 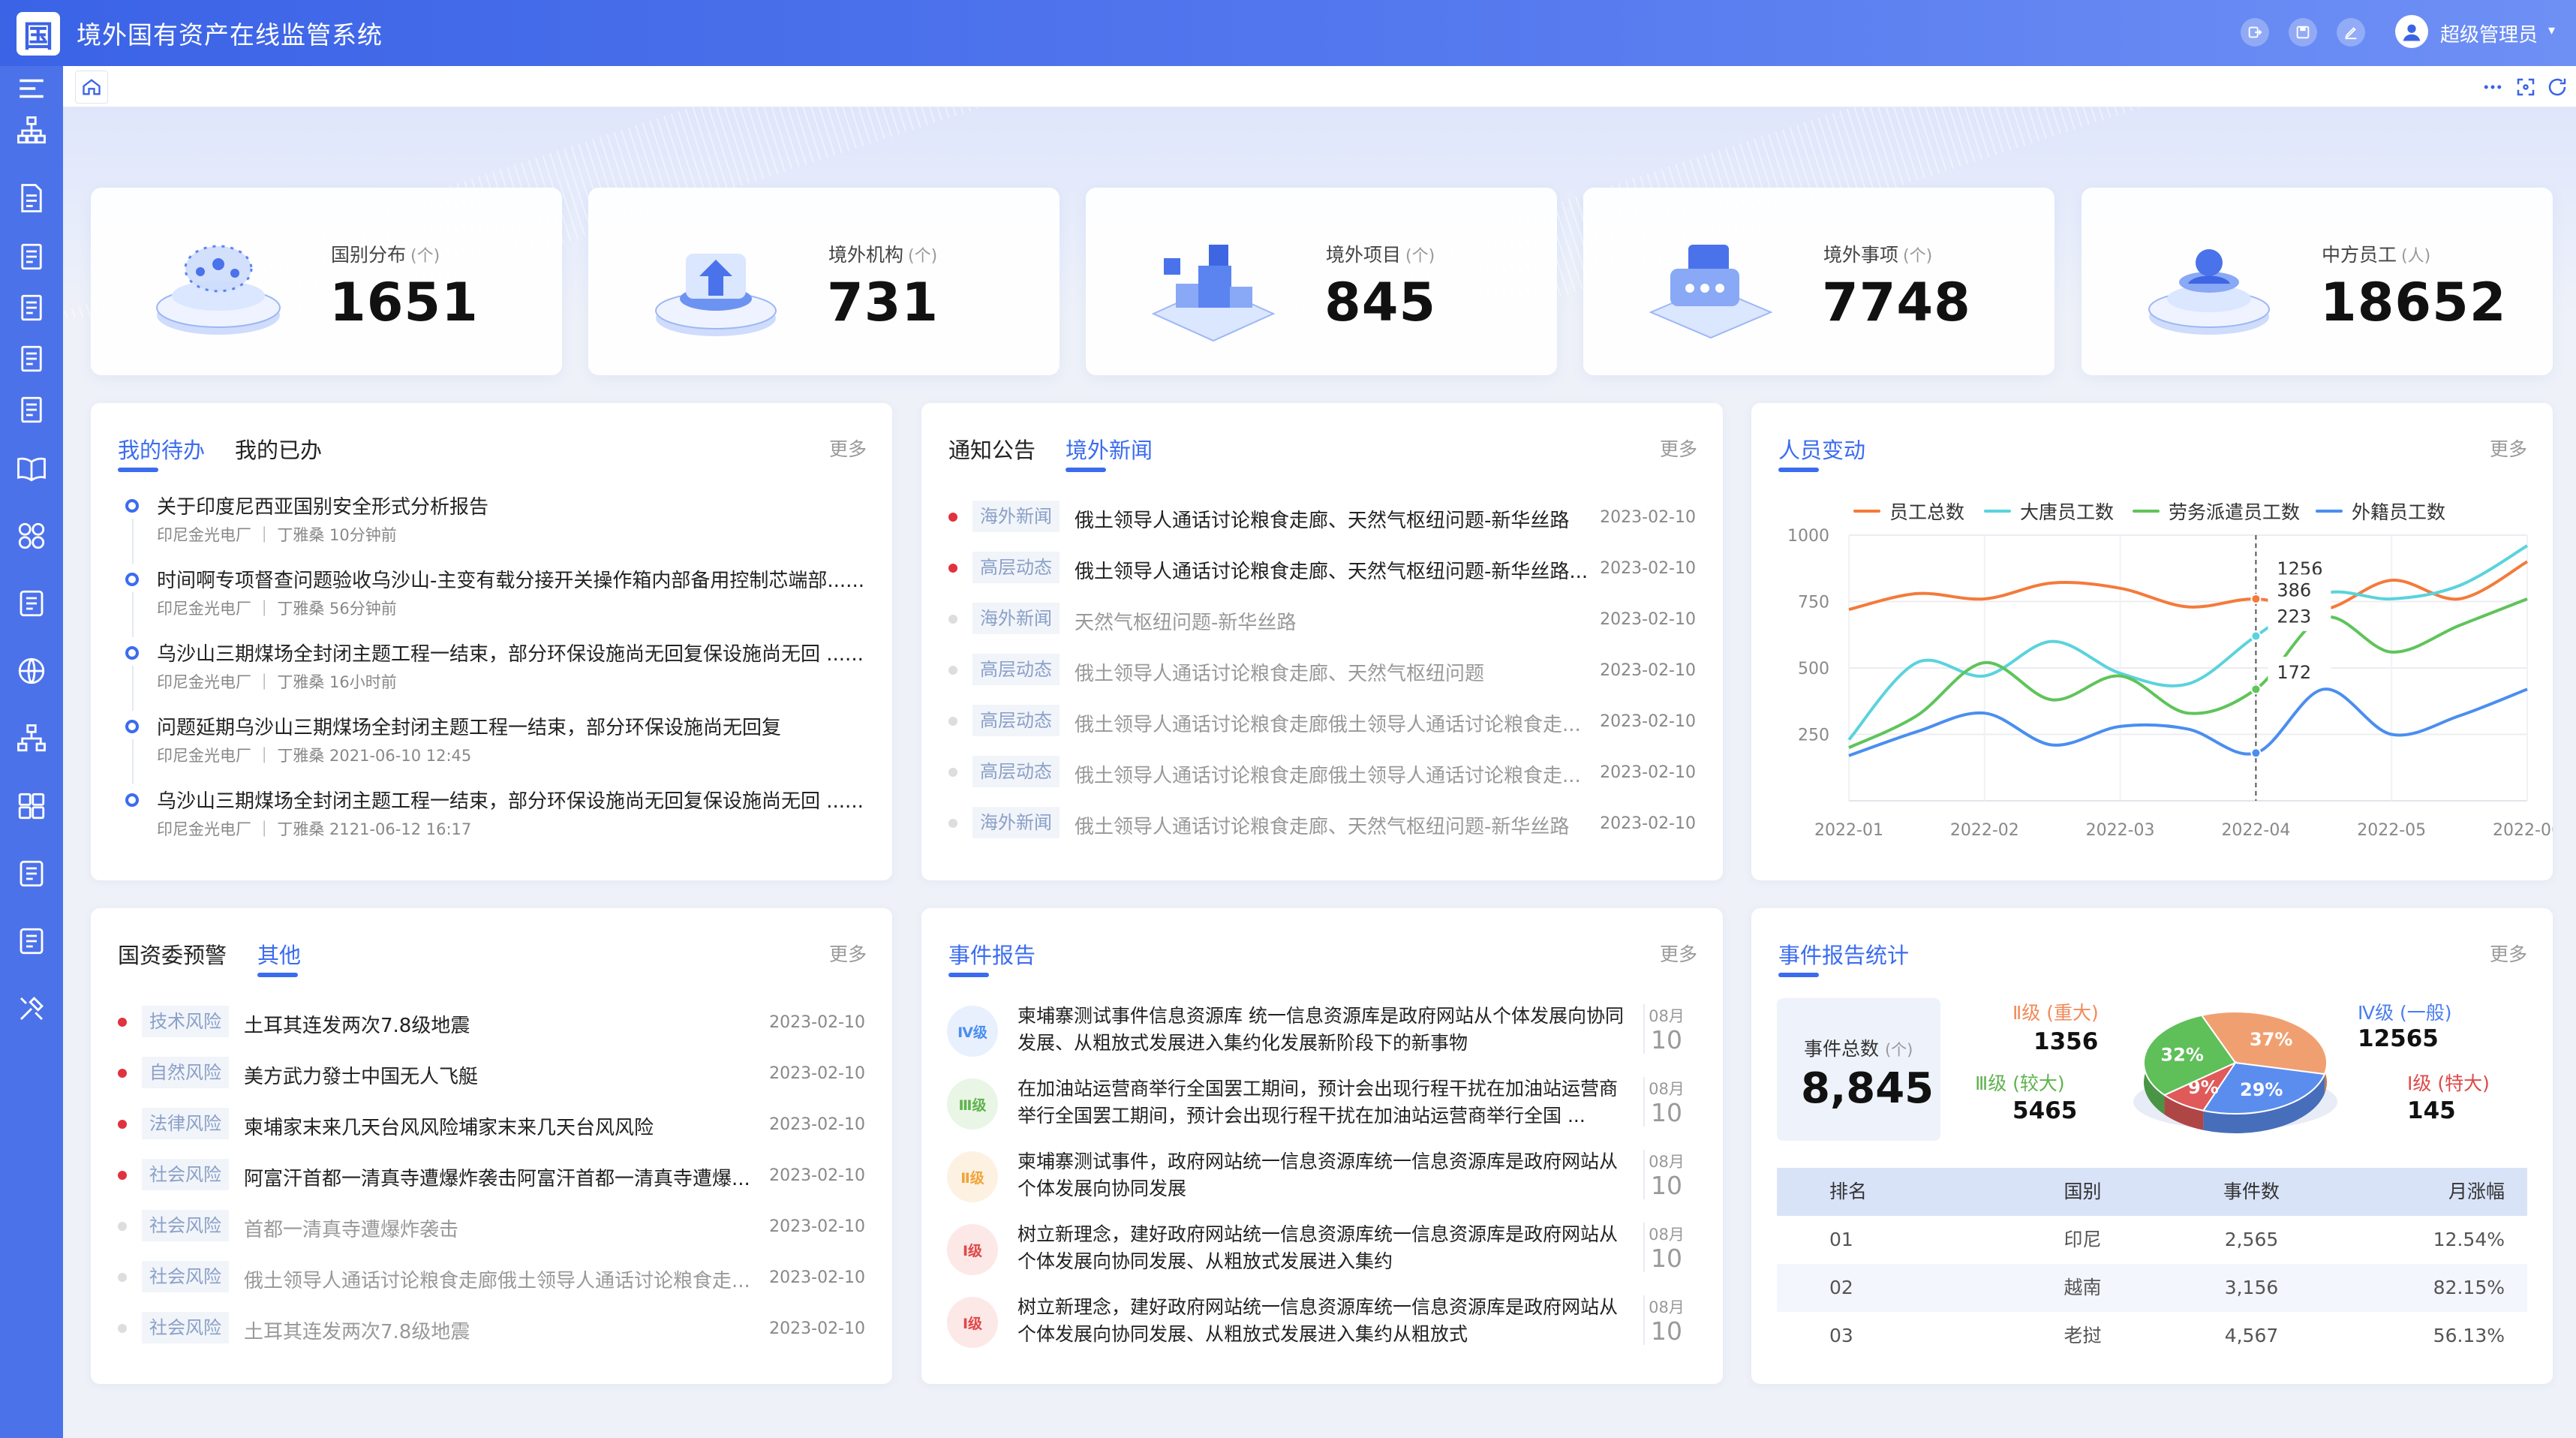 What do you see at coordinates (2181, 1055) in the screenshot?
I see `pie-slice-label: 32%` at bounding box center [2181, 1055].